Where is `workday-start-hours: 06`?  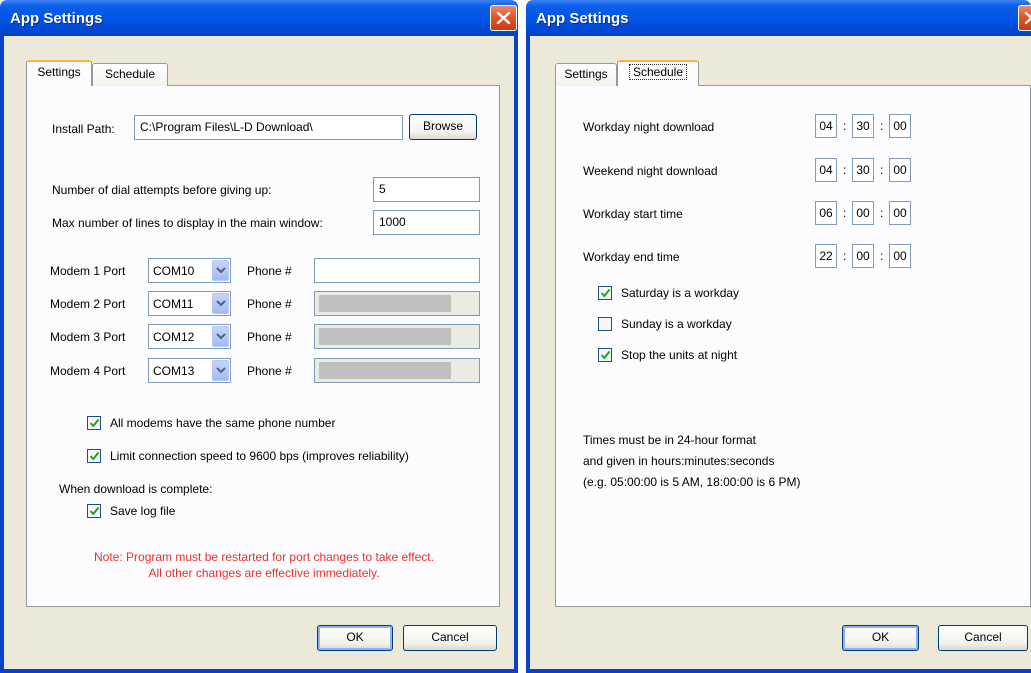
workday-start-hours: 06 is located at coordinates (826, 213).